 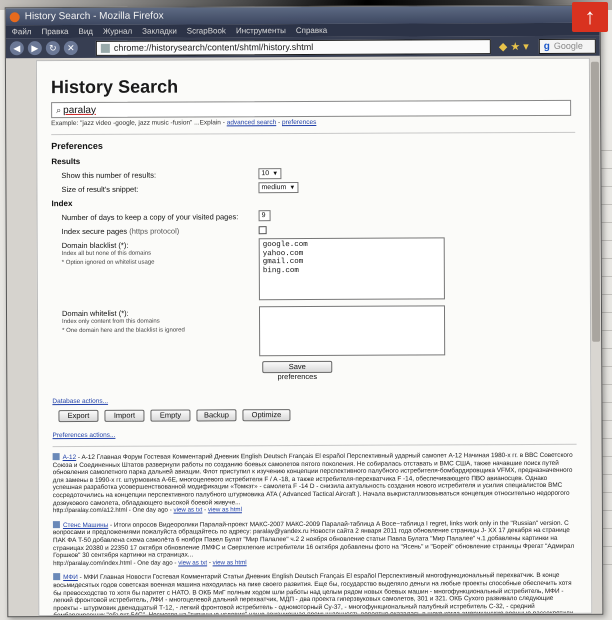 I want to click on index-heading: Index, so click(x=62, y=204).